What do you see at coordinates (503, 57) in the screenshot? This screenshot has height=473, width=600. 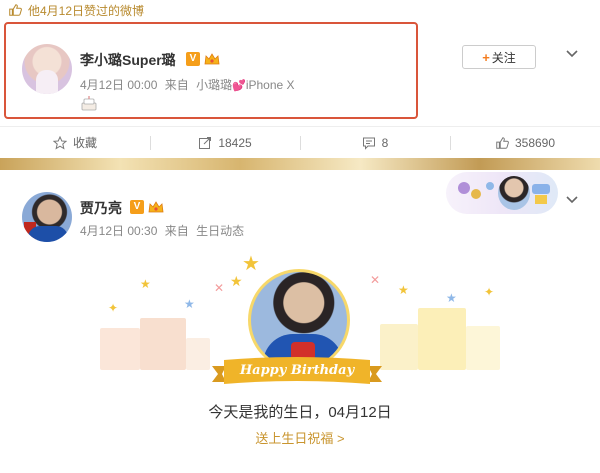 I see `follow-label: 关注` at bounding box center [503, 57].